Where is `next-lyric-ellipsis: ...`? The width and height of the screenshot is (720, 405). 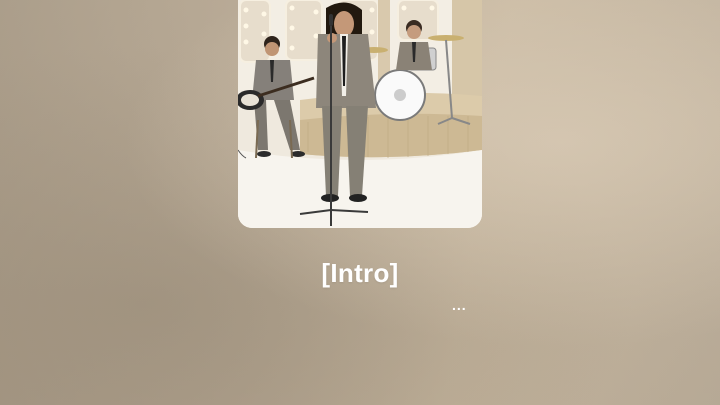 next-lyric-ellipsis: ... is located at coordinates (459, 305).